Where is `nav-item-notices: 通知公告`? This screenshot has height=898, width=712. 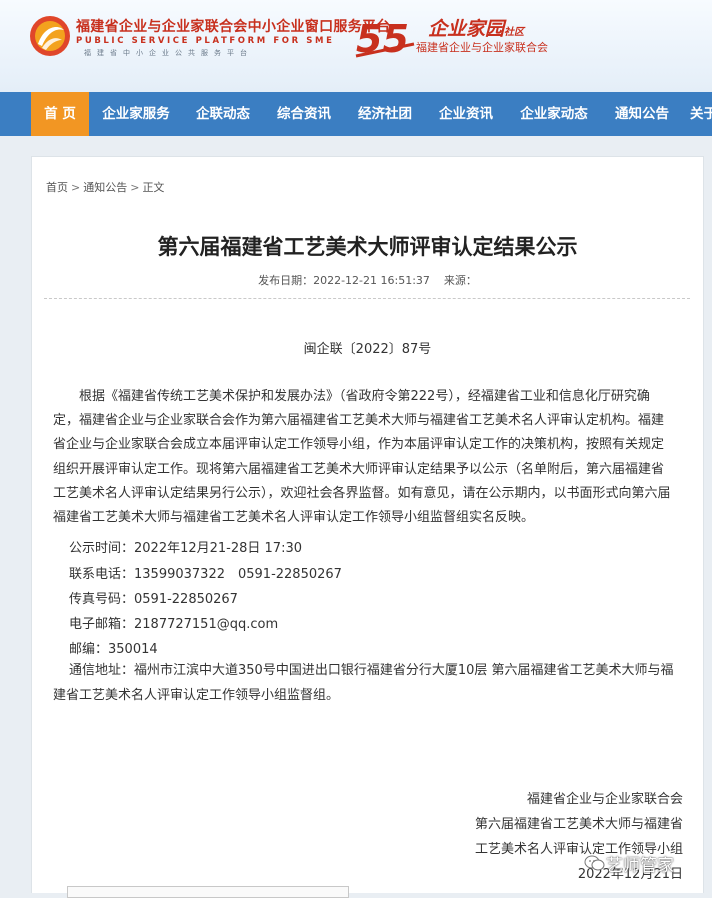 nav-item-notices: 通知公告 is located at coordinates (642, 114).